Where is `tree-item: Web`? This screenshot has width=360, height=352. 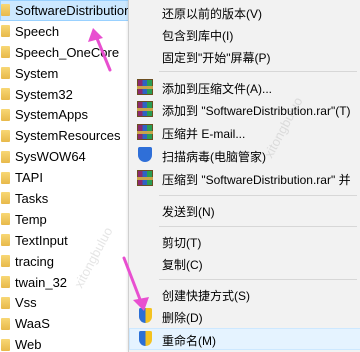 tree-item: Web is located at coordinates (66, 343).